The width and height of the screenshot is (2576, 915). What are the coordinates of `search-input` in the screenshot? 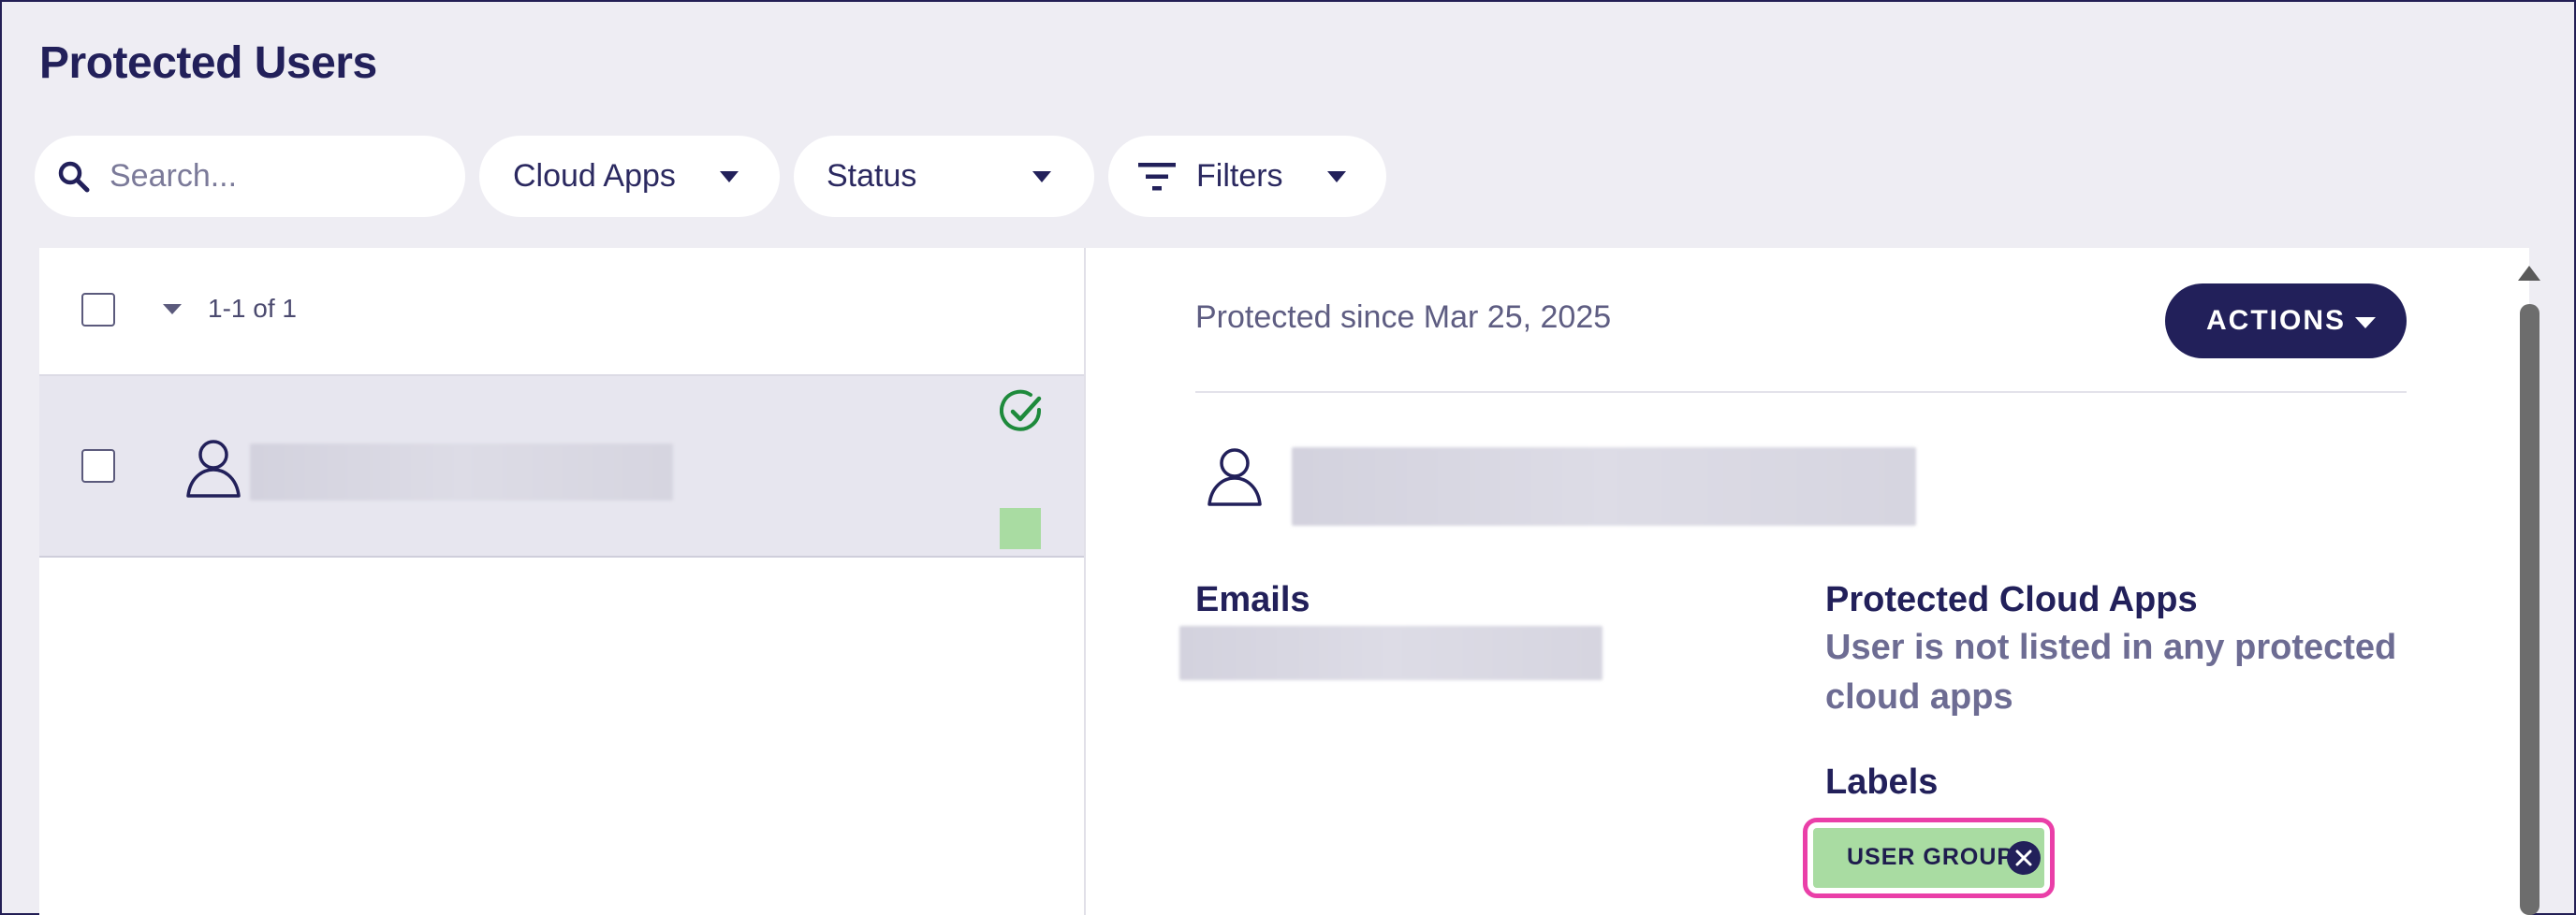 It's located at (273, 176).